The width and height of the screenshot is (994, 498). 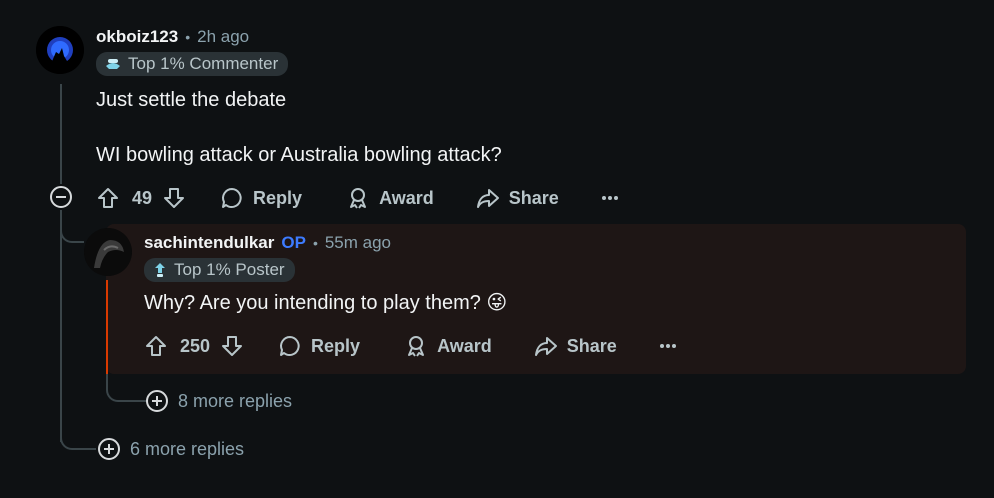 I want to click on comment-body-line1: Just settle the debate, so click(x=191, y=100).